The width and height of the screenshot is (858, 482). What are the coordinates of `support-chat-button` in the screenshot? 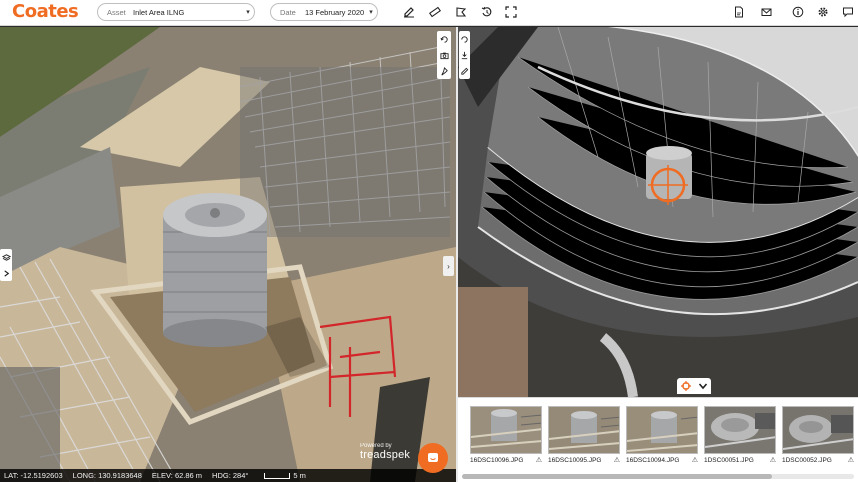 It's located at (433, 458).